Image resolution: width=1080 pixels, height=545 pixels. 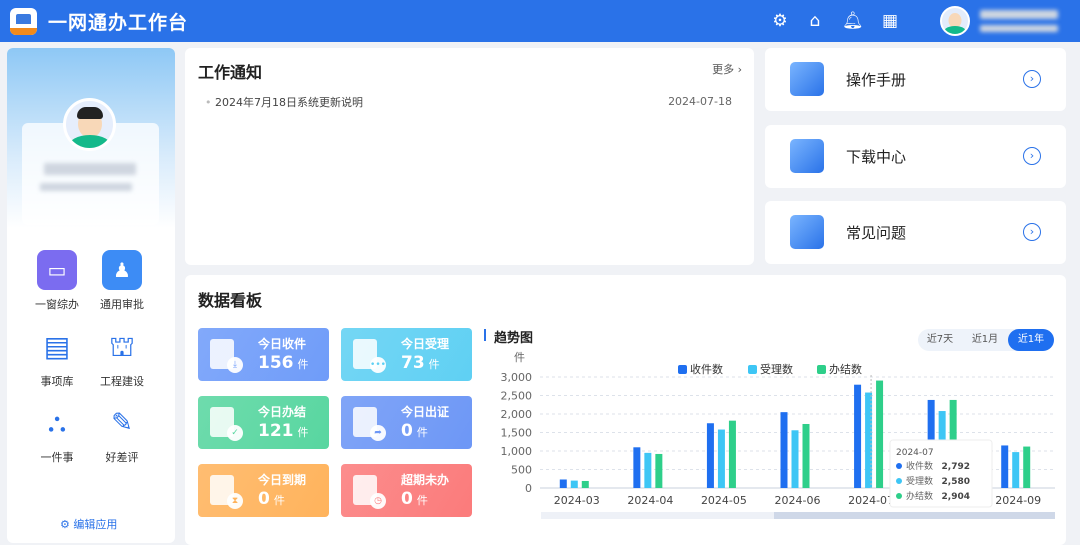 What do you see at coordinates (1027, 467) in the screenshot?
I see `bar-办结数-2024-09` at bounding box center [1027, 467].